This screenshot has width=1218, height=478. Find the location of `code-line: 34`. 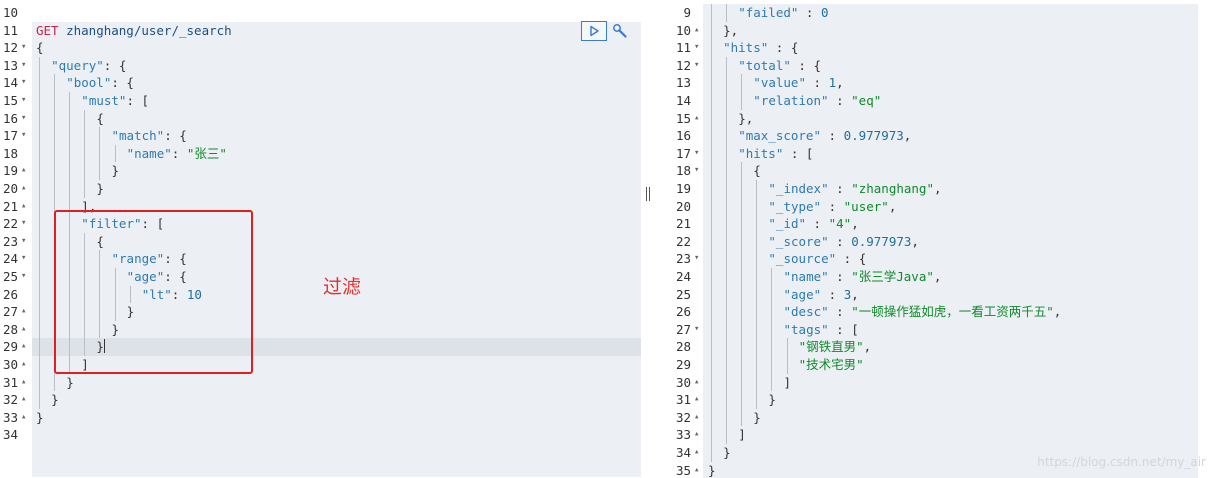

code-line: 34 is located at coordinates (320, 435).